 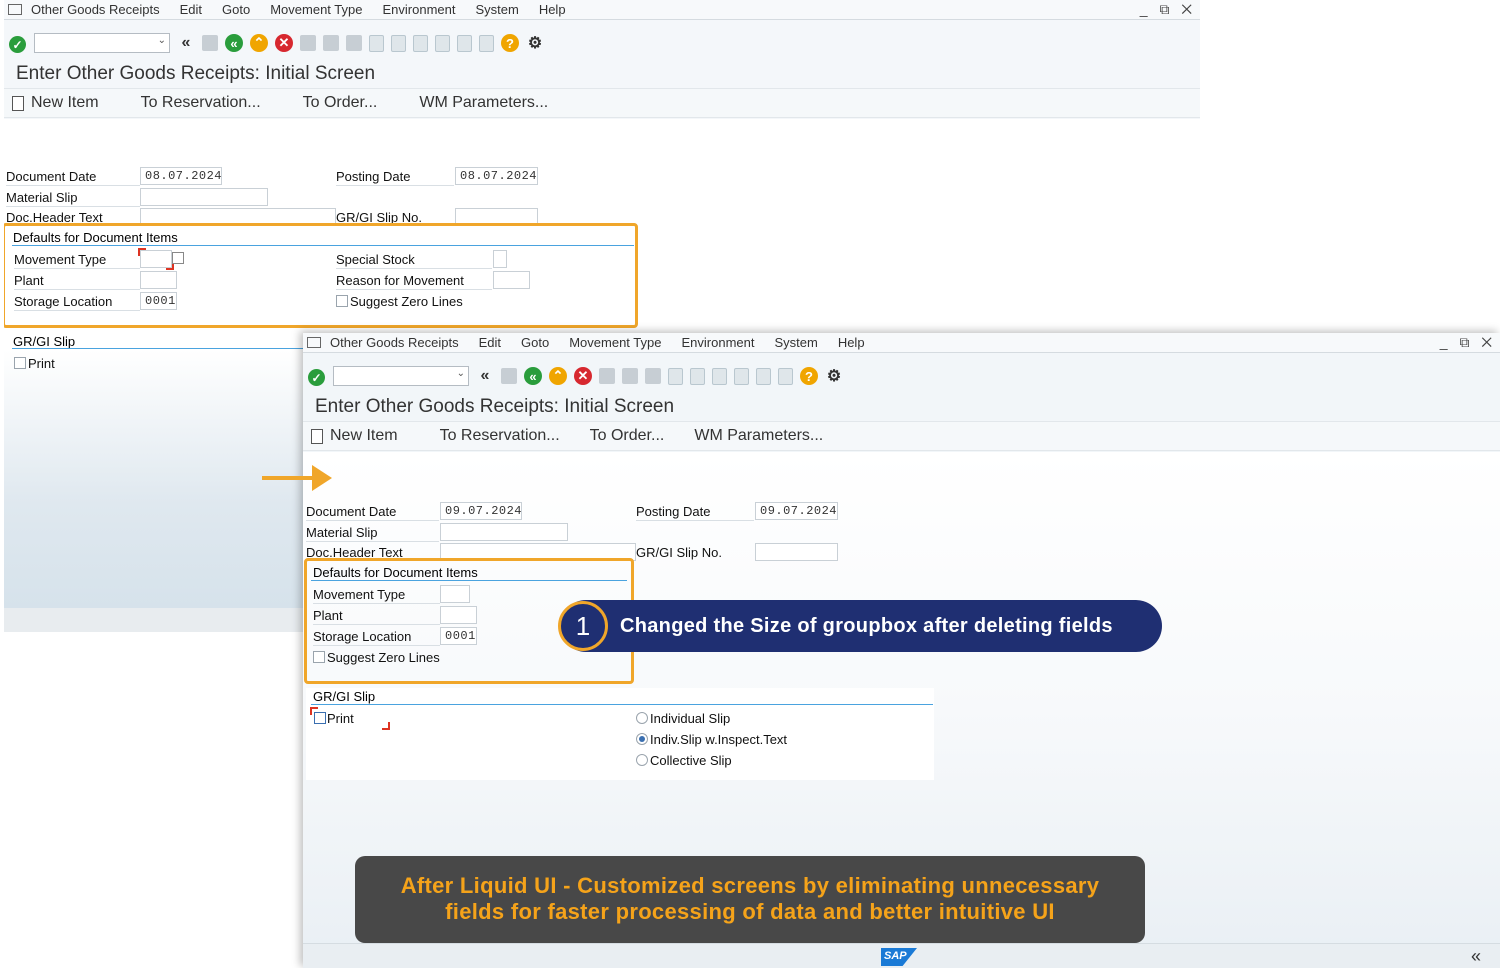 I want to click on material-slip-label: Material Slip, so click(x=42, y=197).